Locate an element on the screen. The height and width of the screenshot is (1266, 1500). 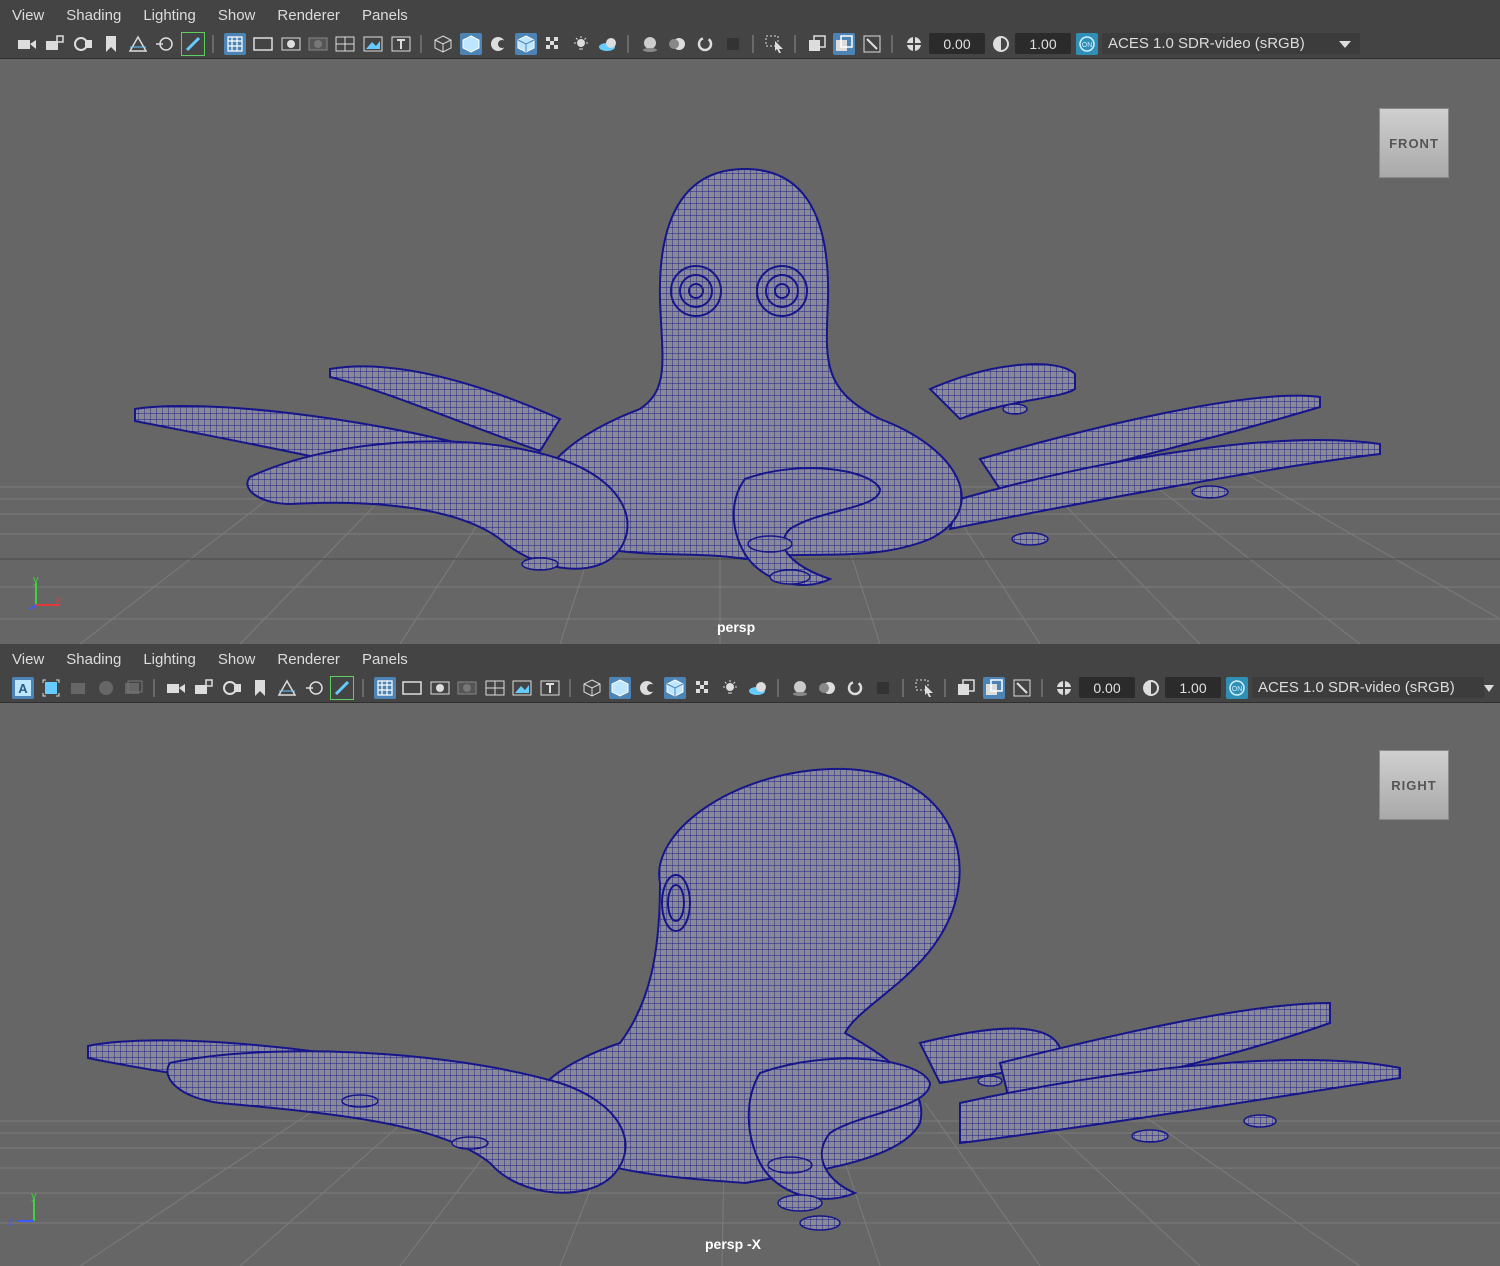
view-cube: RIGHT is located at coordinates (1414, 785).